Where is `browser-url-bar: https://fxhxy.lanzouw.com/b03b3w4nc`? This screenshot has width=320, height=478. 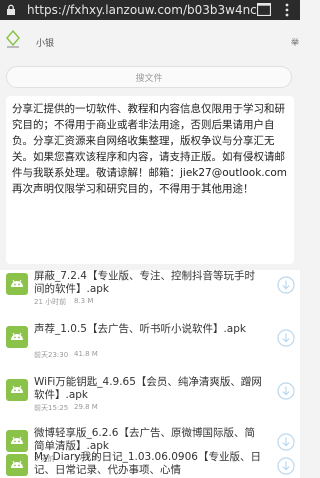
browser-url-bar: https://fxhxy.lanzouw.com/b03b3w4nc is located at coordinates (150, 10).